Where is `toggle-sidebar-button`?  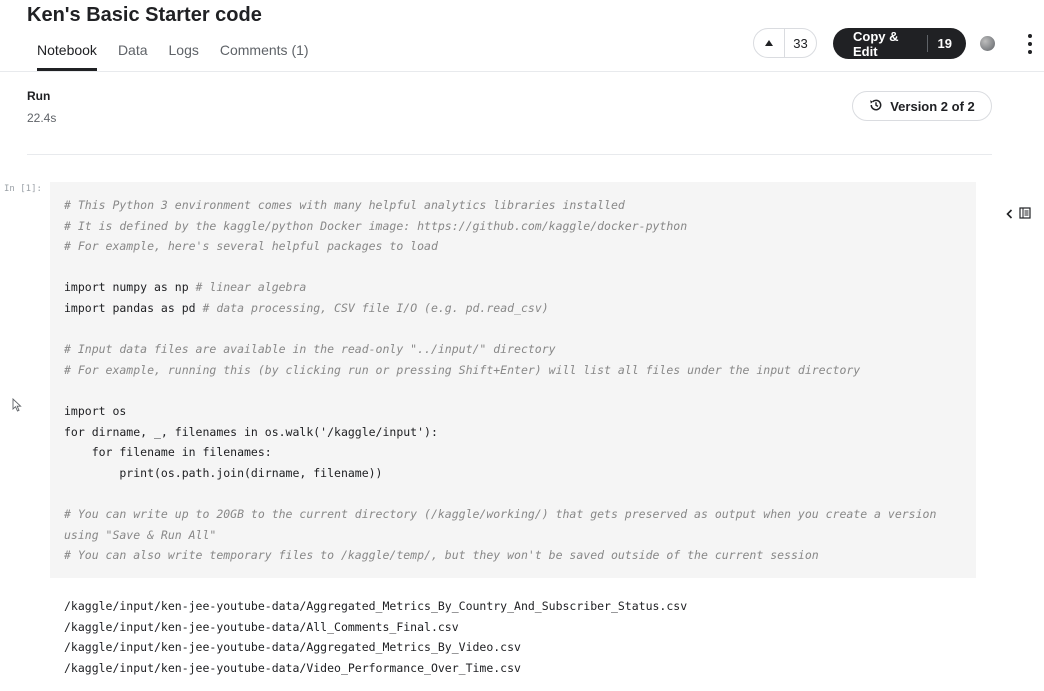
toggle-sidebar-button is located at coordinates (1018, 215).